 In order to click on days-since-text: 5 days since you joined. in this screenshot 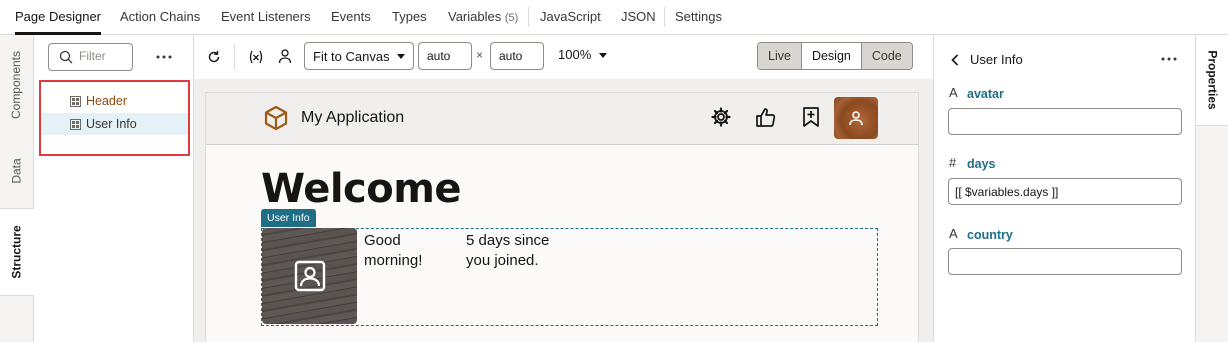, I will do `click(508, 250)`.